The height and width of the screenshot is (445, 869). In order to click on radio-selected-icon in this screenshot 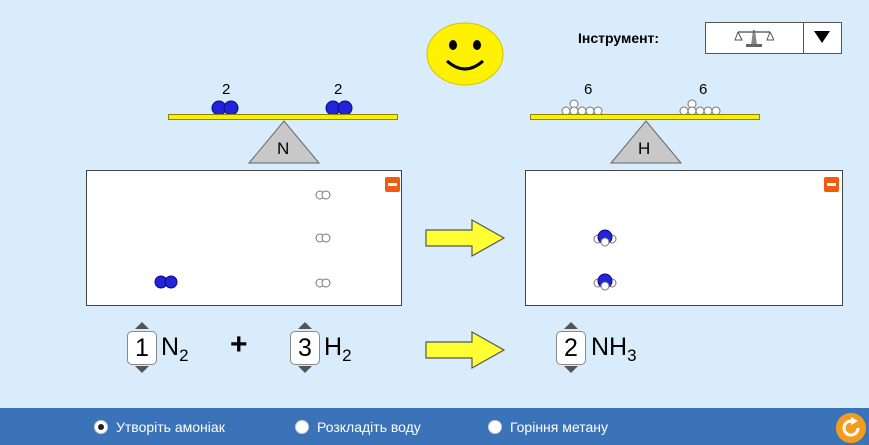, I will do `click(101, 427)`.